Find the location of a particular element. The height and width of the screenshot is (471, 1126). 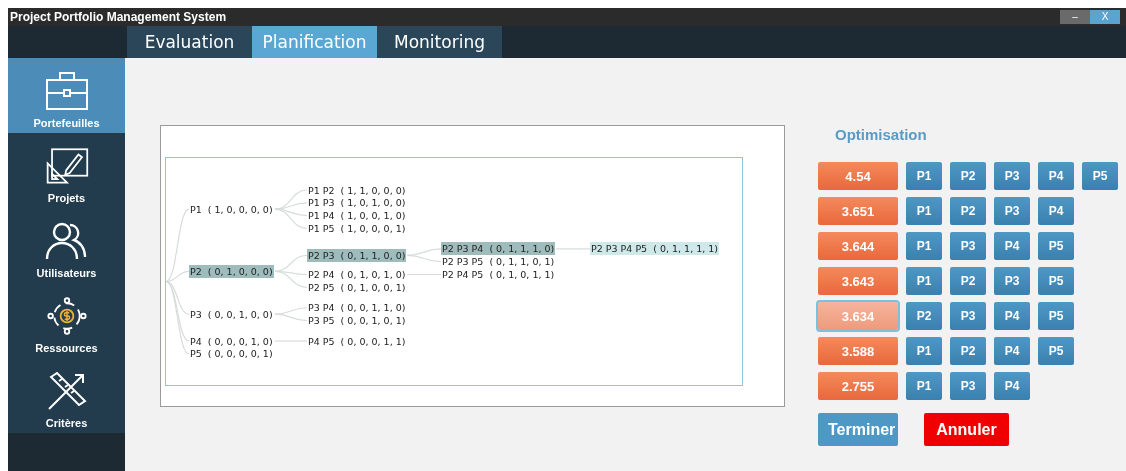

score-button: 3.644 is located at coordinates (858, 246).